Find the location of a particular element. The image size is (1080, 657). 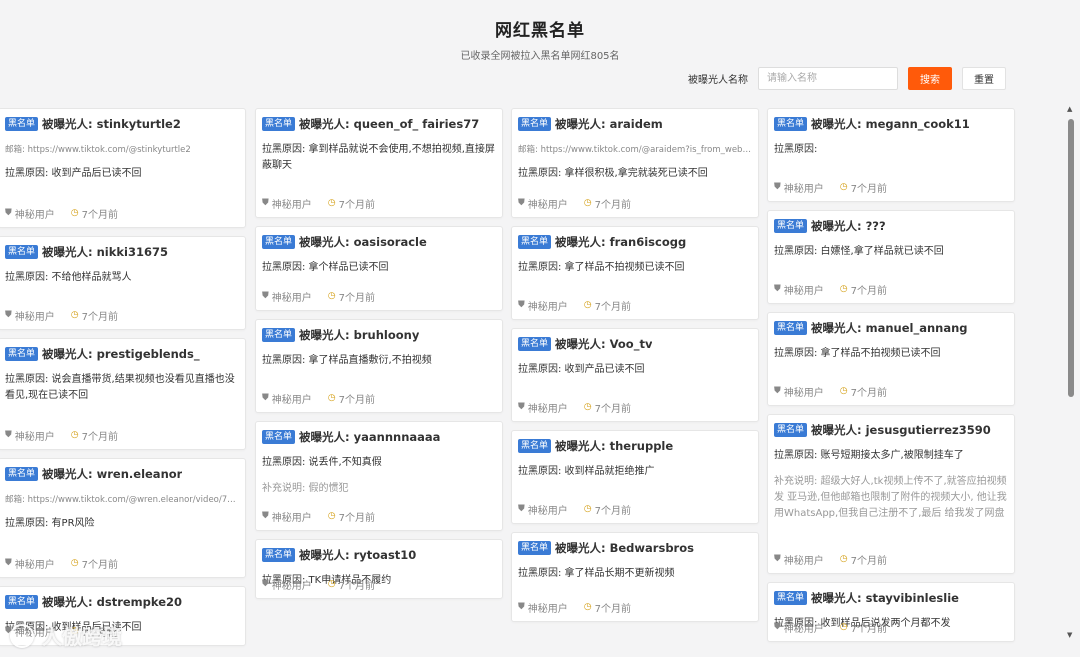

card-header: 黑名单 被曝光人: rytoast10 is located at coordinates (379, 555).